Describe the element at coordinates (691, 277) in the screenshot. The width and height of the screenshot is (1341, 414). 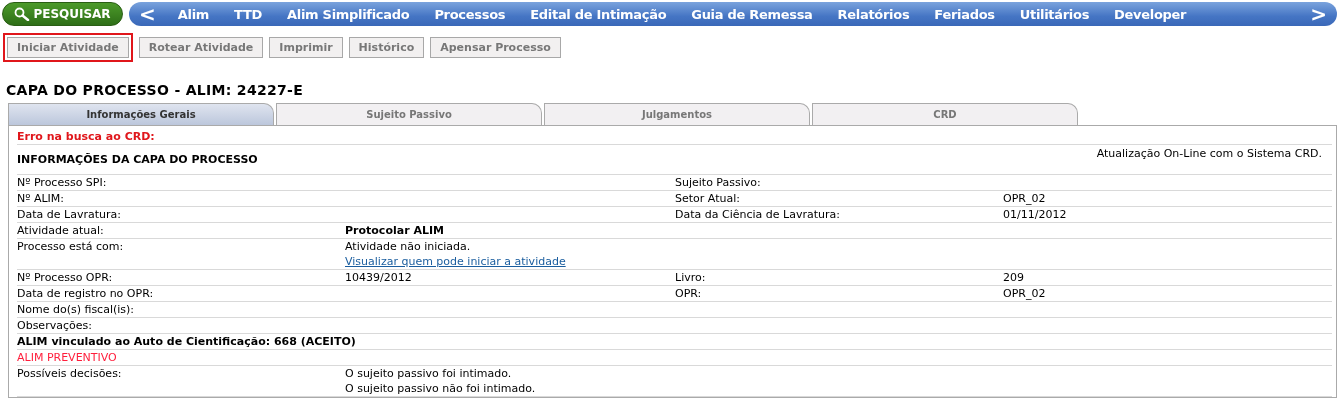
I see `field-label: Livro:` at that location.